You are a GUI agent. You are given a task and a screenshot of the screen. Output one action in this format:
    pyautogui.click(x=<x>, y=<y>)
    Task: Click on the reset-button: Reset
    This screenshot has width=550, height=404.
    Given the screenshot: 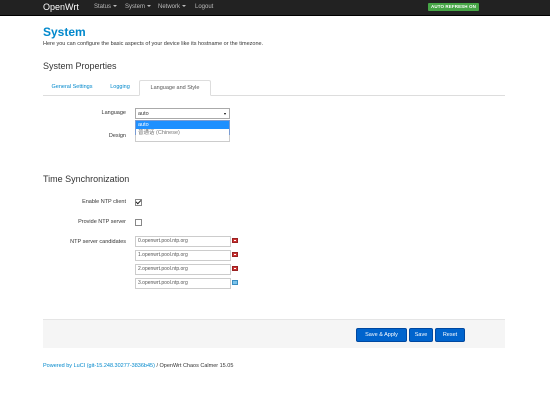 What is the action you would take?
    pyautogui.click(x=450, y=335)
    